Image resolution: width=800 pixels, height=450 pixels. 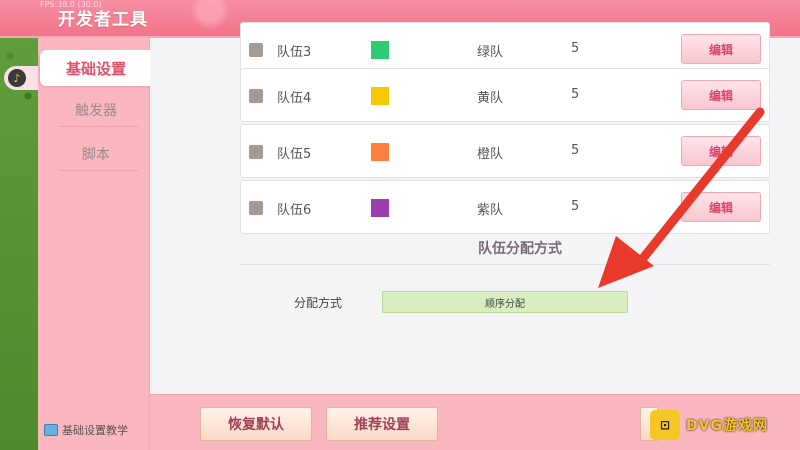 What do you see at coordinates (490, 210) in the screenshot?
I see `team-color-name: 紫队` at bounding box center [490, 210].